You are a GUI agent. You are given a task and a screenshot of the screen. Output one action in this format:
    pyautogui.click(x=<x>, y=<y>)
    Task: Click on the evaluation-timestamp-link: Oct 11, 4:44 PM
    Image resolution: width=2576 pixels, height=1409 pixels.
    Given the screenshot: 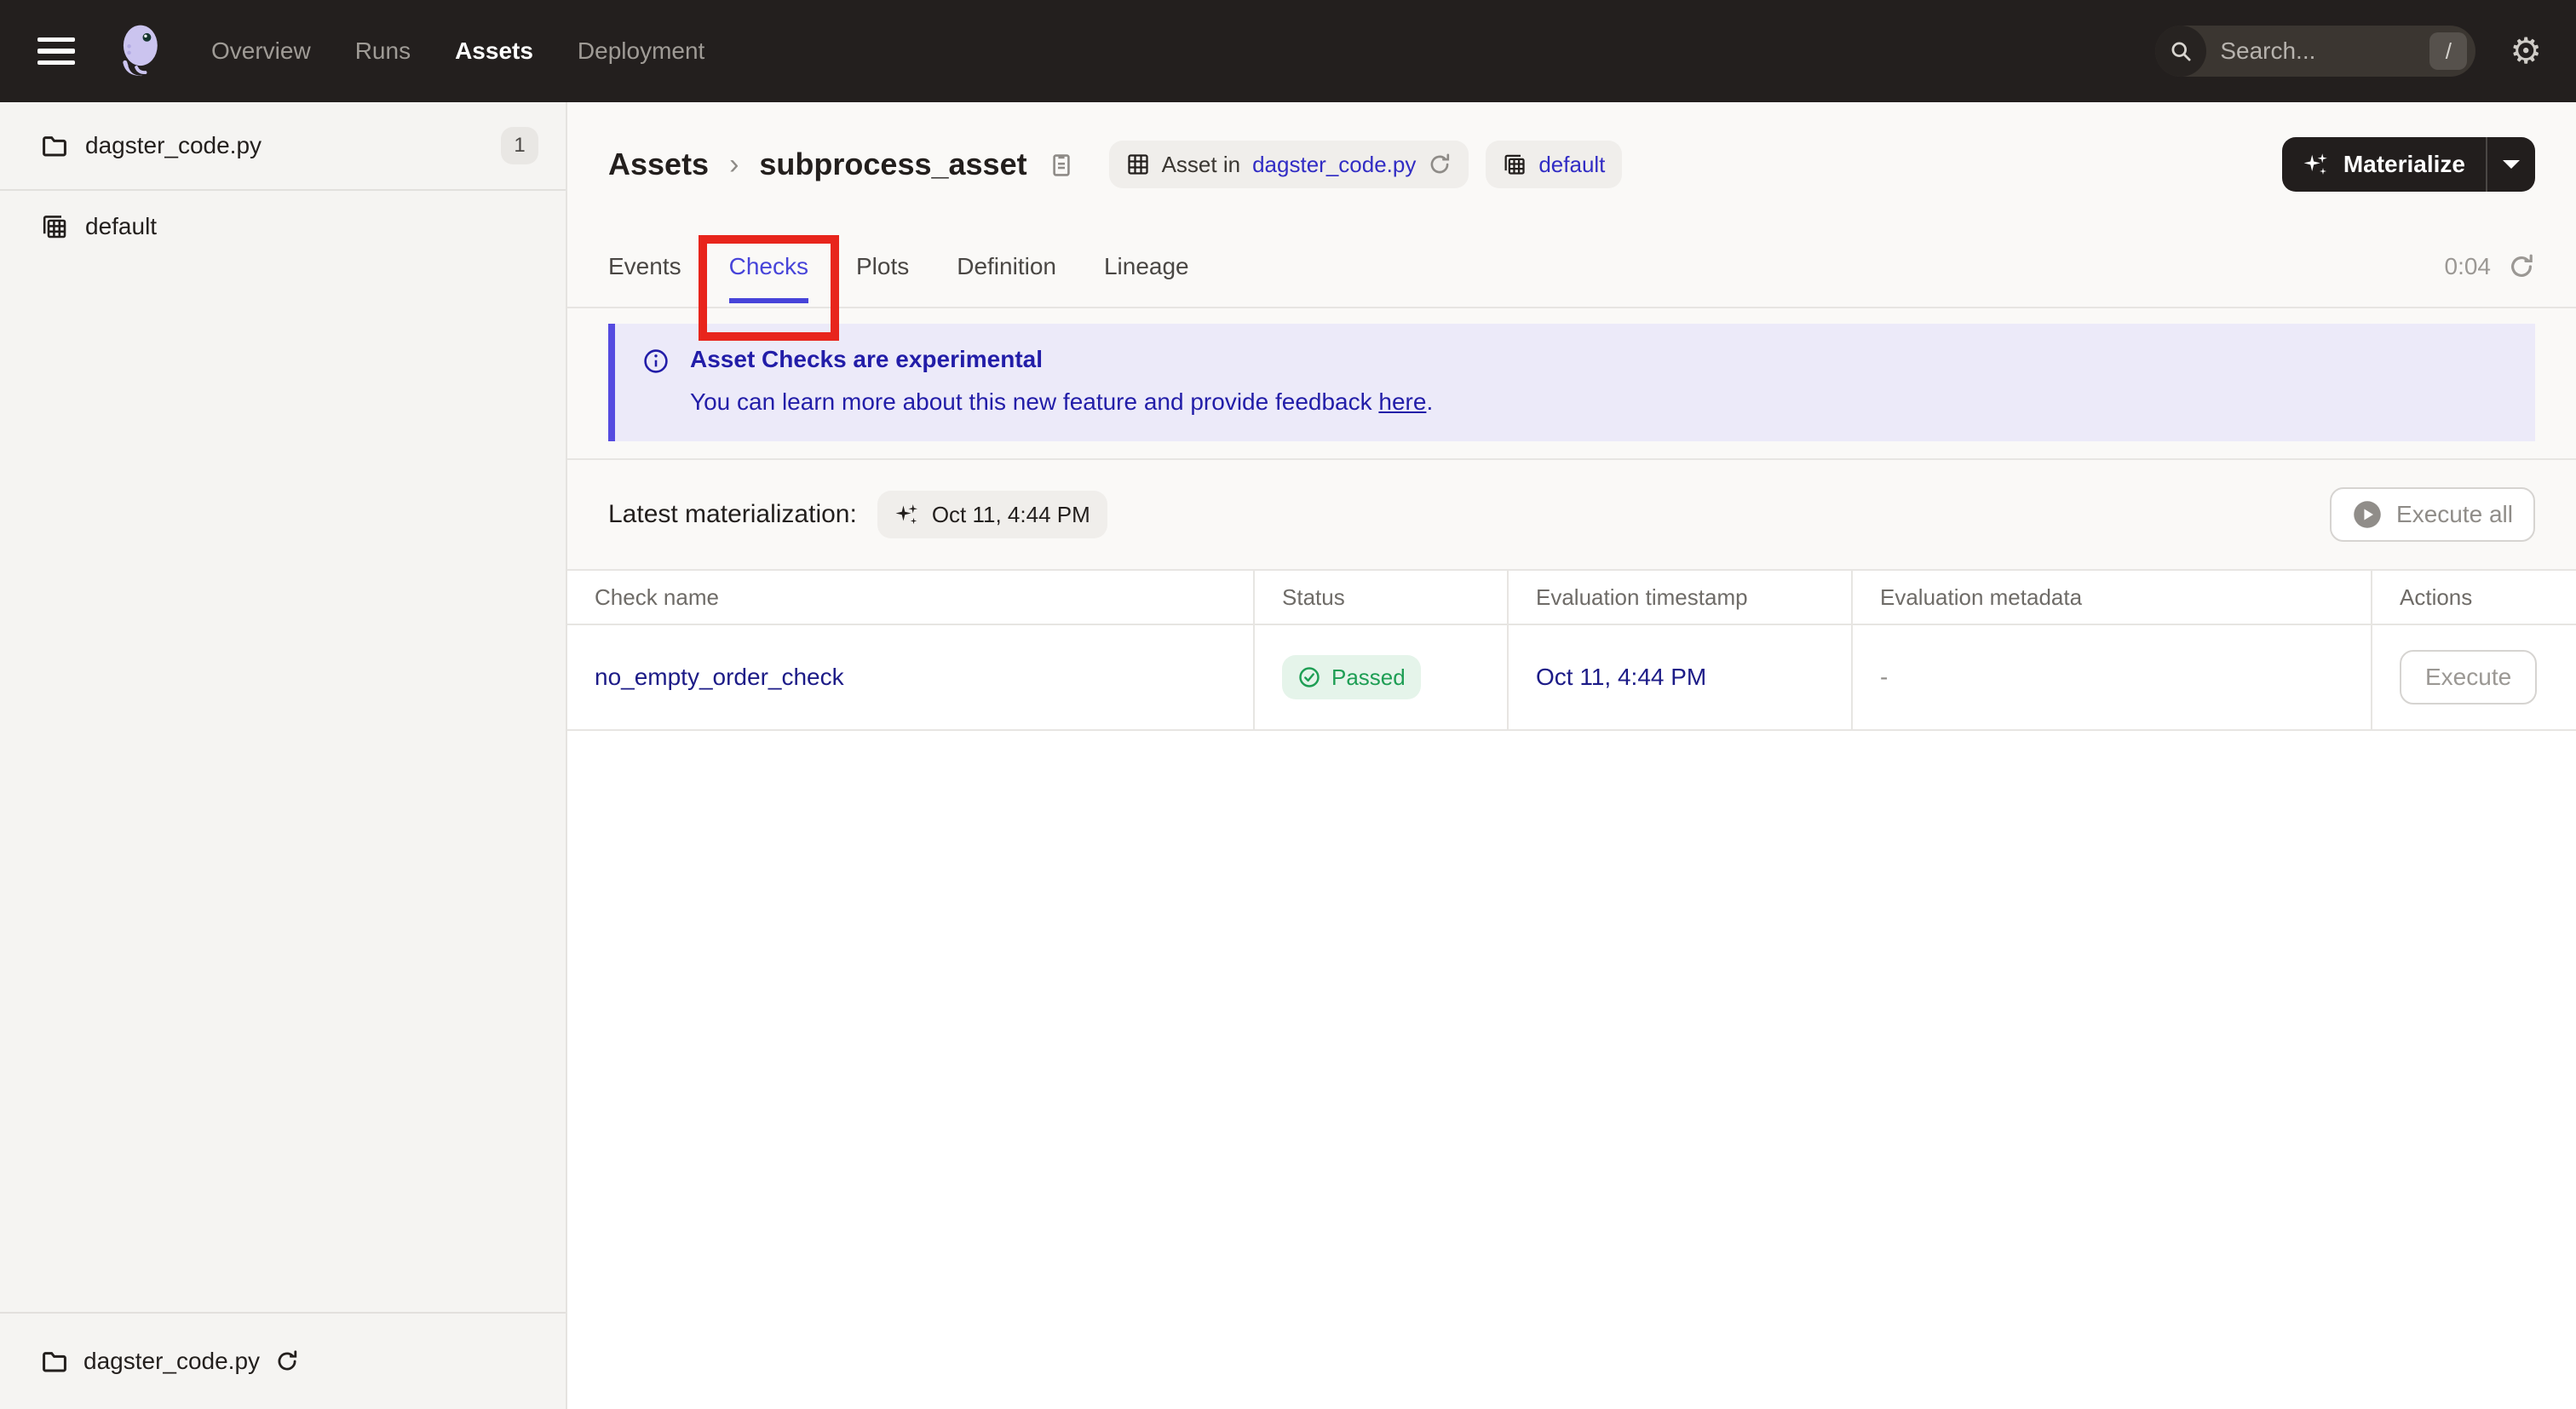 What is the action you would take?
    pyautogui.click(x=1621, y=677)
    